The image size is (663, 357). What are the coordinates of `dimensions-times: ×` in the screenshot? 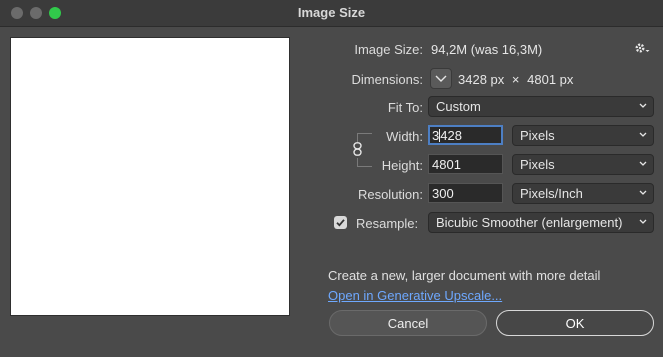 It's located at (515, 79).